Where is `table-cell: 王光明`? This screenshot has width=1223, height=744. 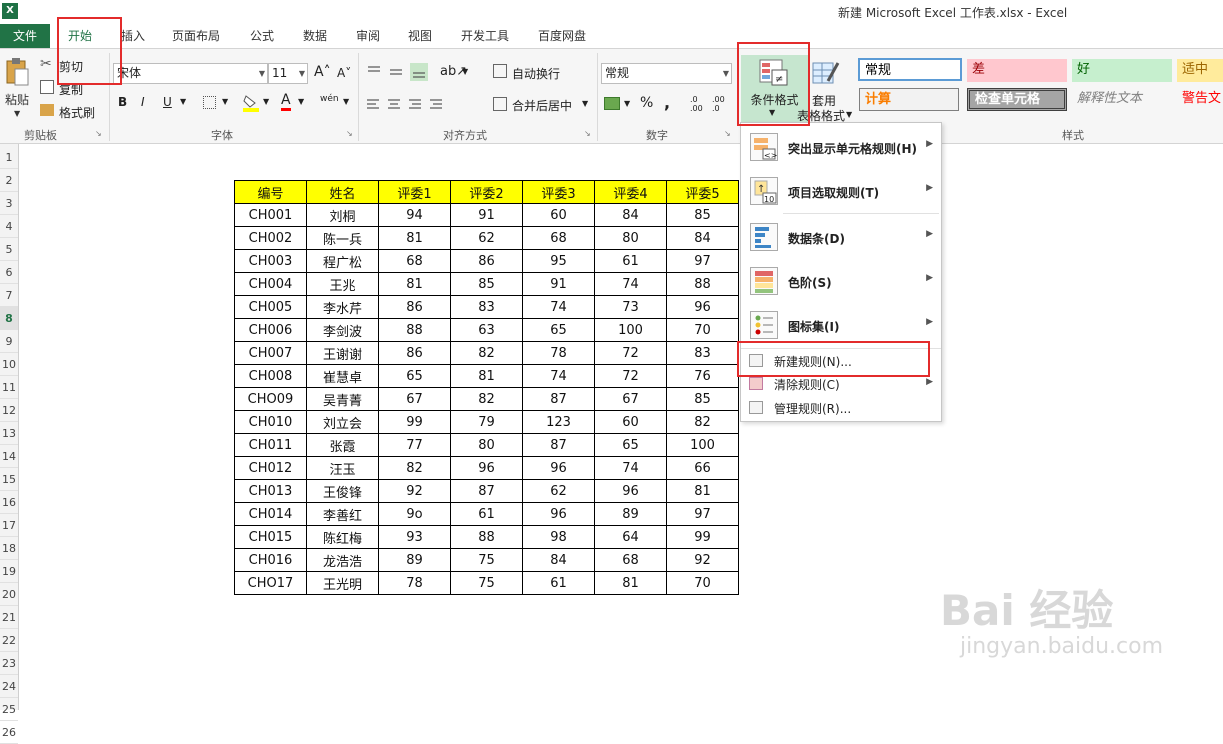 table-cell: 王光明 is located at coordinates (342, 583).